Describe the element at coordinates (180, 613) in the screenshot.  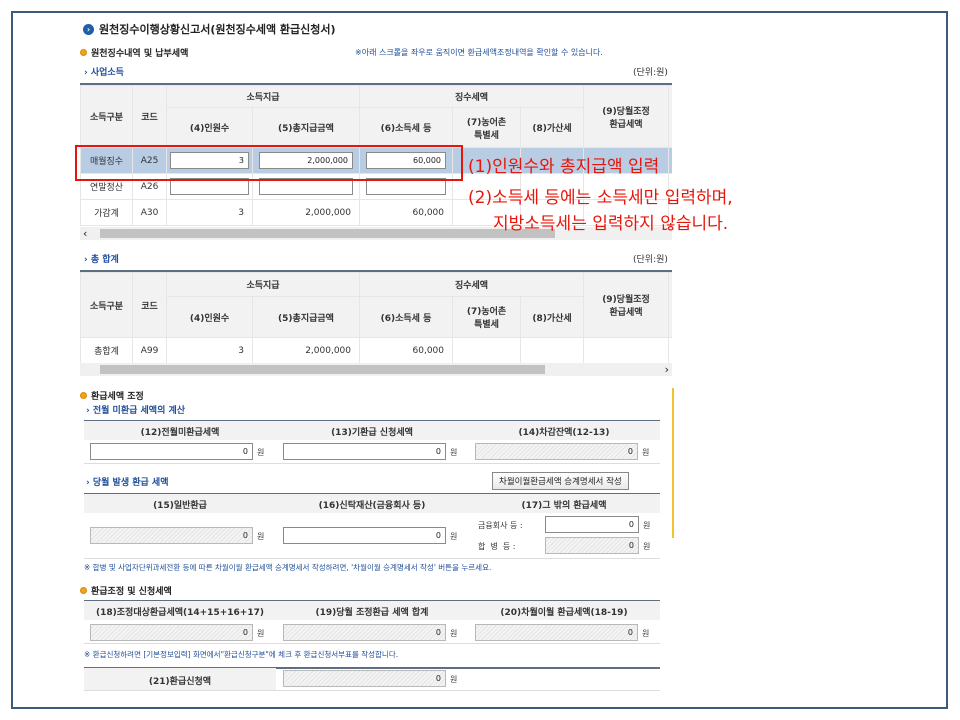
I see `header-col18: (18)조정대상환급세액(14+15+16+17)` at that location.